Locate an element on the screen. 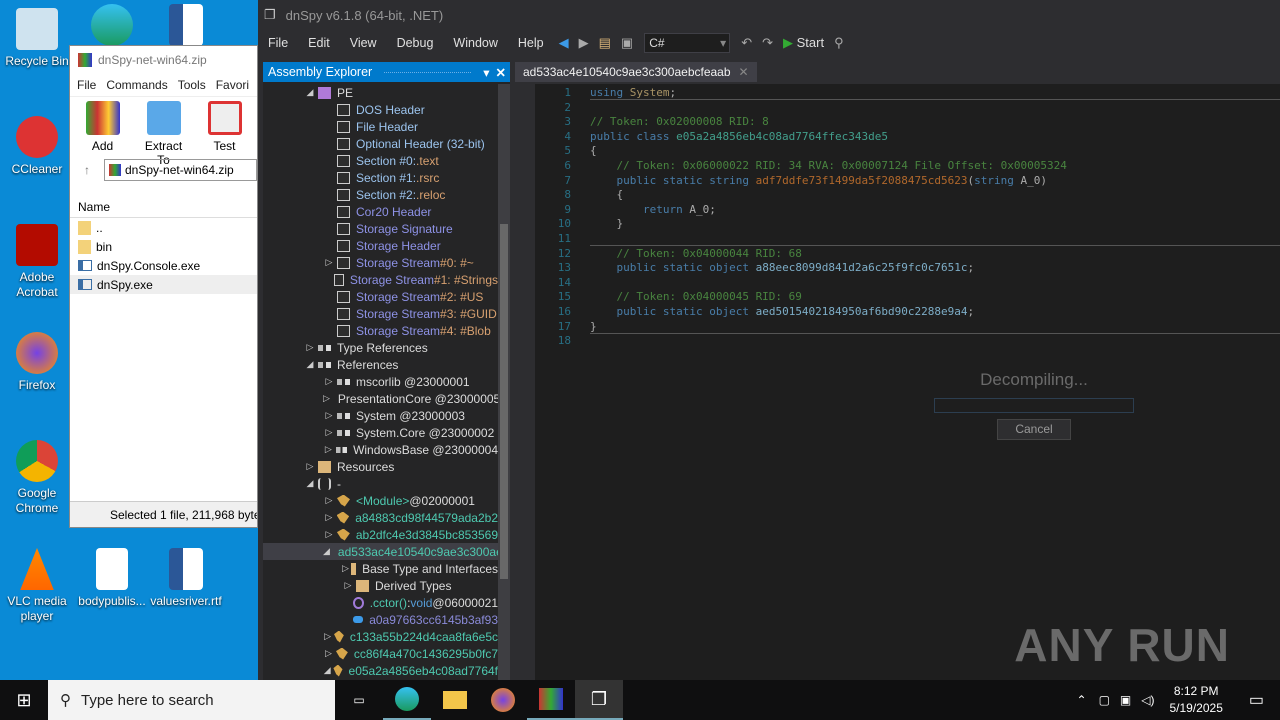 The height and width of the screenshot is (720, 1280). tree-node: a0a97663cc6145b3af93 is located at coordinates (380, 619).